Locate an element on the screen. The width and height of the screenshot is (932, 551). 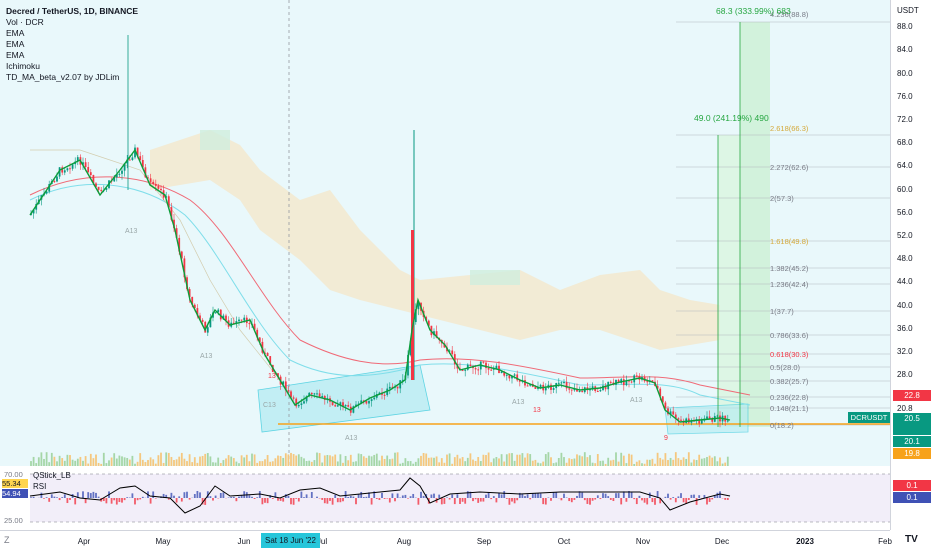
price-tick: 72.0 is located at coordinates (905, 119).